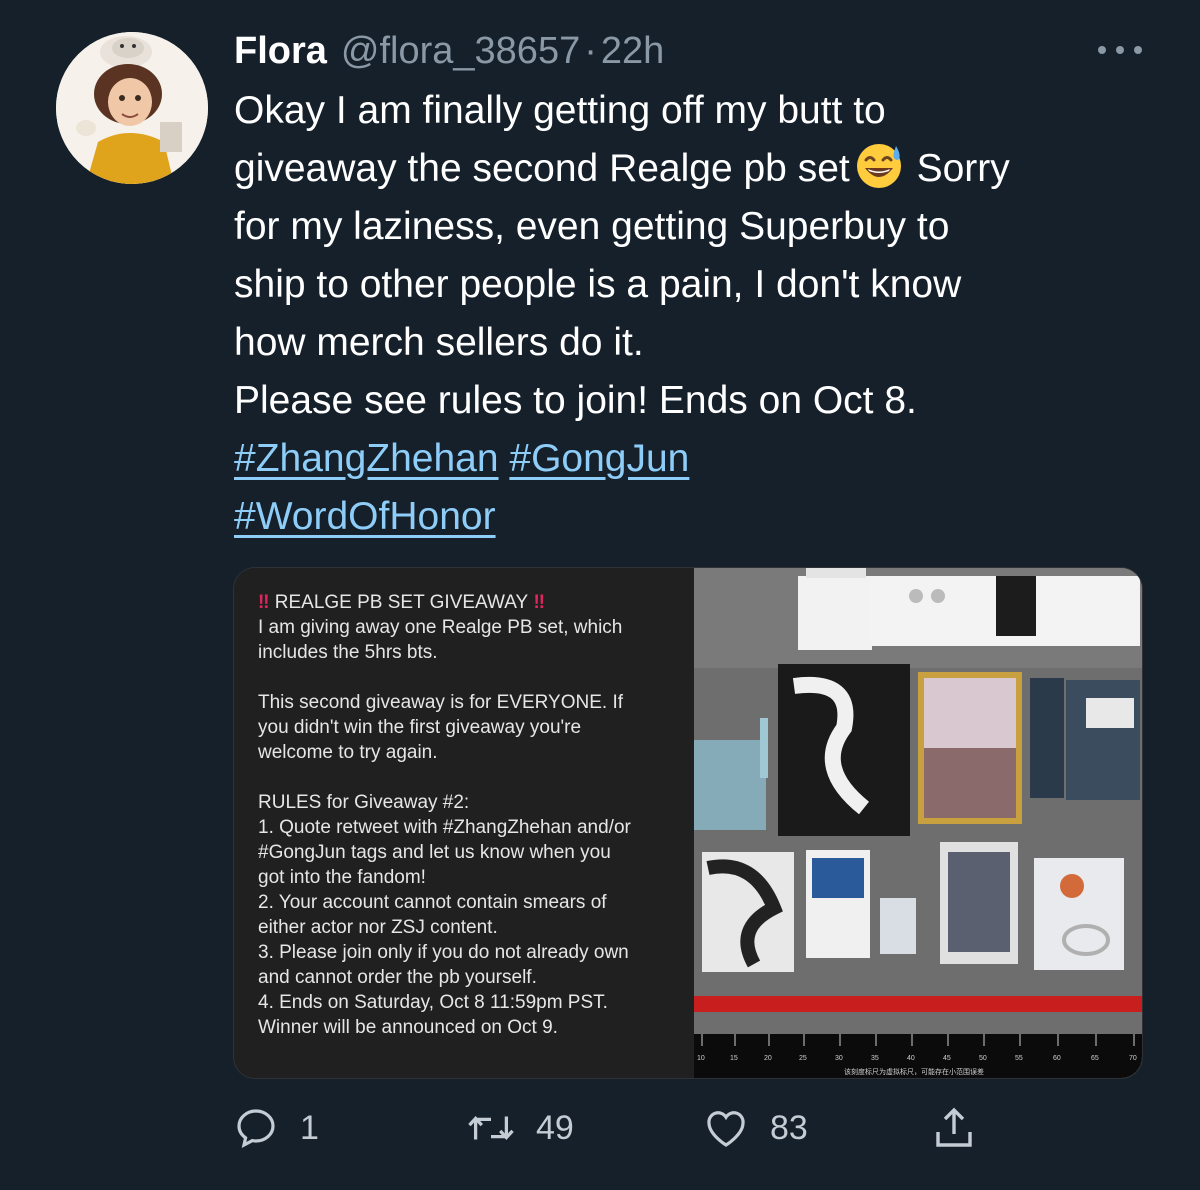  I want to click on retweet-button: 49, so click(520, 1128).